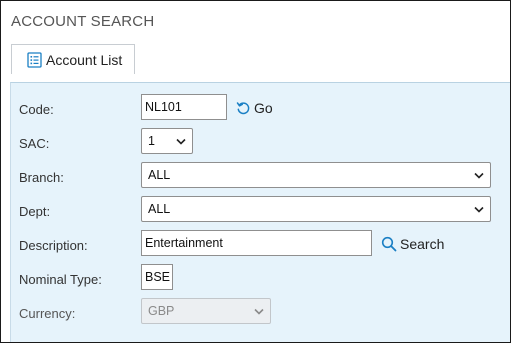 The image size is (511, 343). Describe the element at coordinates (53, 245) in the screenshot. I see `description-label: Description:` at that location.